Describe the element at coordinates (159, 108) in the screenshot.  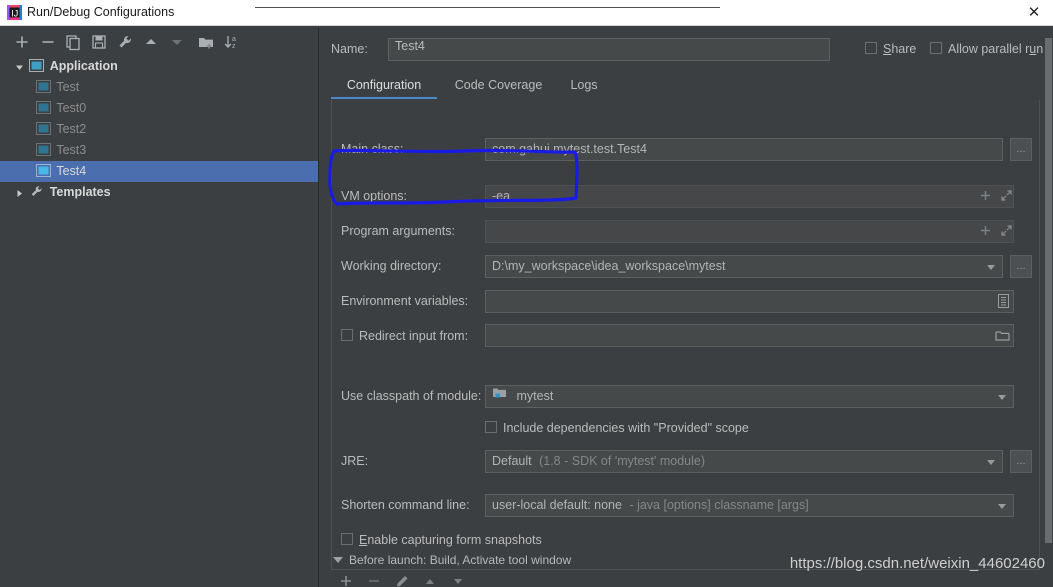
I see `tree-item-test0: Test0` at that location.